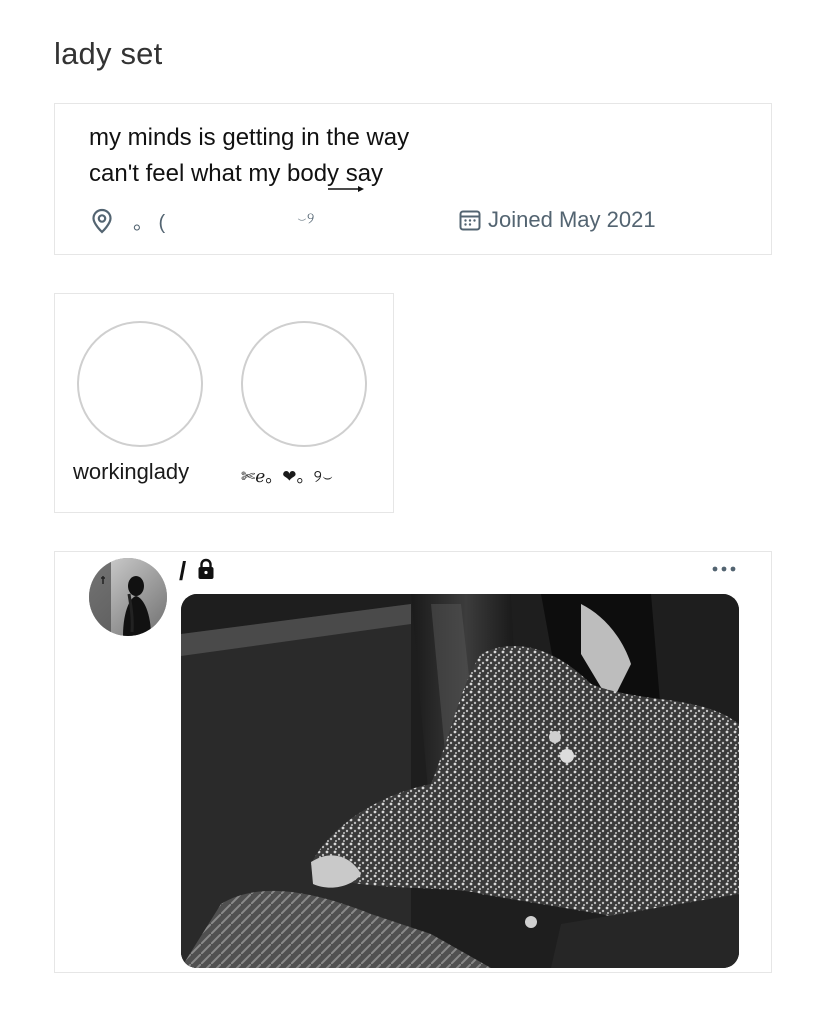 Image resolution: width=828 pixels, height=1018 pixels. Describe the element at coordinates (470, 220) in the screenshot. I see `calendar-icon` at that location.